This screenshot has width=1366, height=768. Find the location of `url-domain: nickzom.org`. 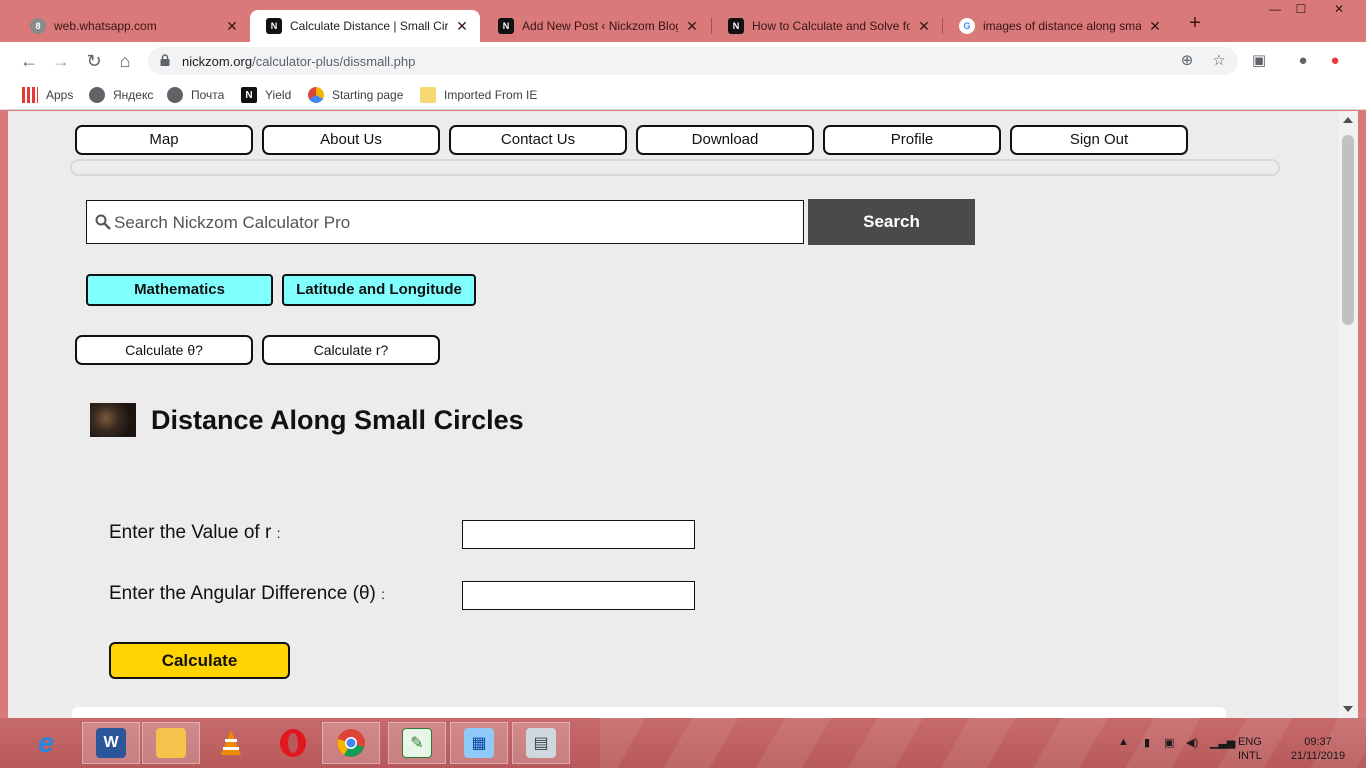

url-domain: nickzom.org is located at coordinates (217, 61).